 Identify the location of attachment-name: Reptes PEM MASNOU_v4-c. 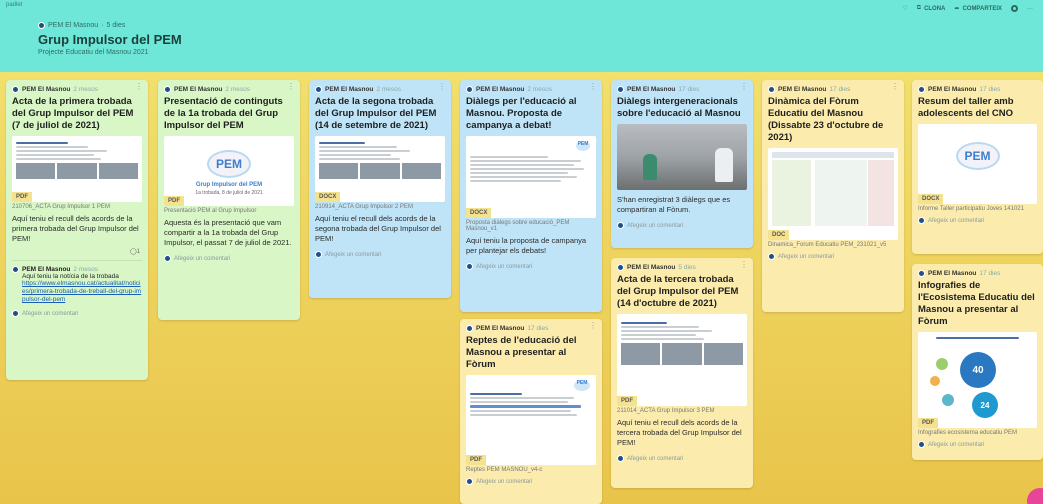
(531, 470).